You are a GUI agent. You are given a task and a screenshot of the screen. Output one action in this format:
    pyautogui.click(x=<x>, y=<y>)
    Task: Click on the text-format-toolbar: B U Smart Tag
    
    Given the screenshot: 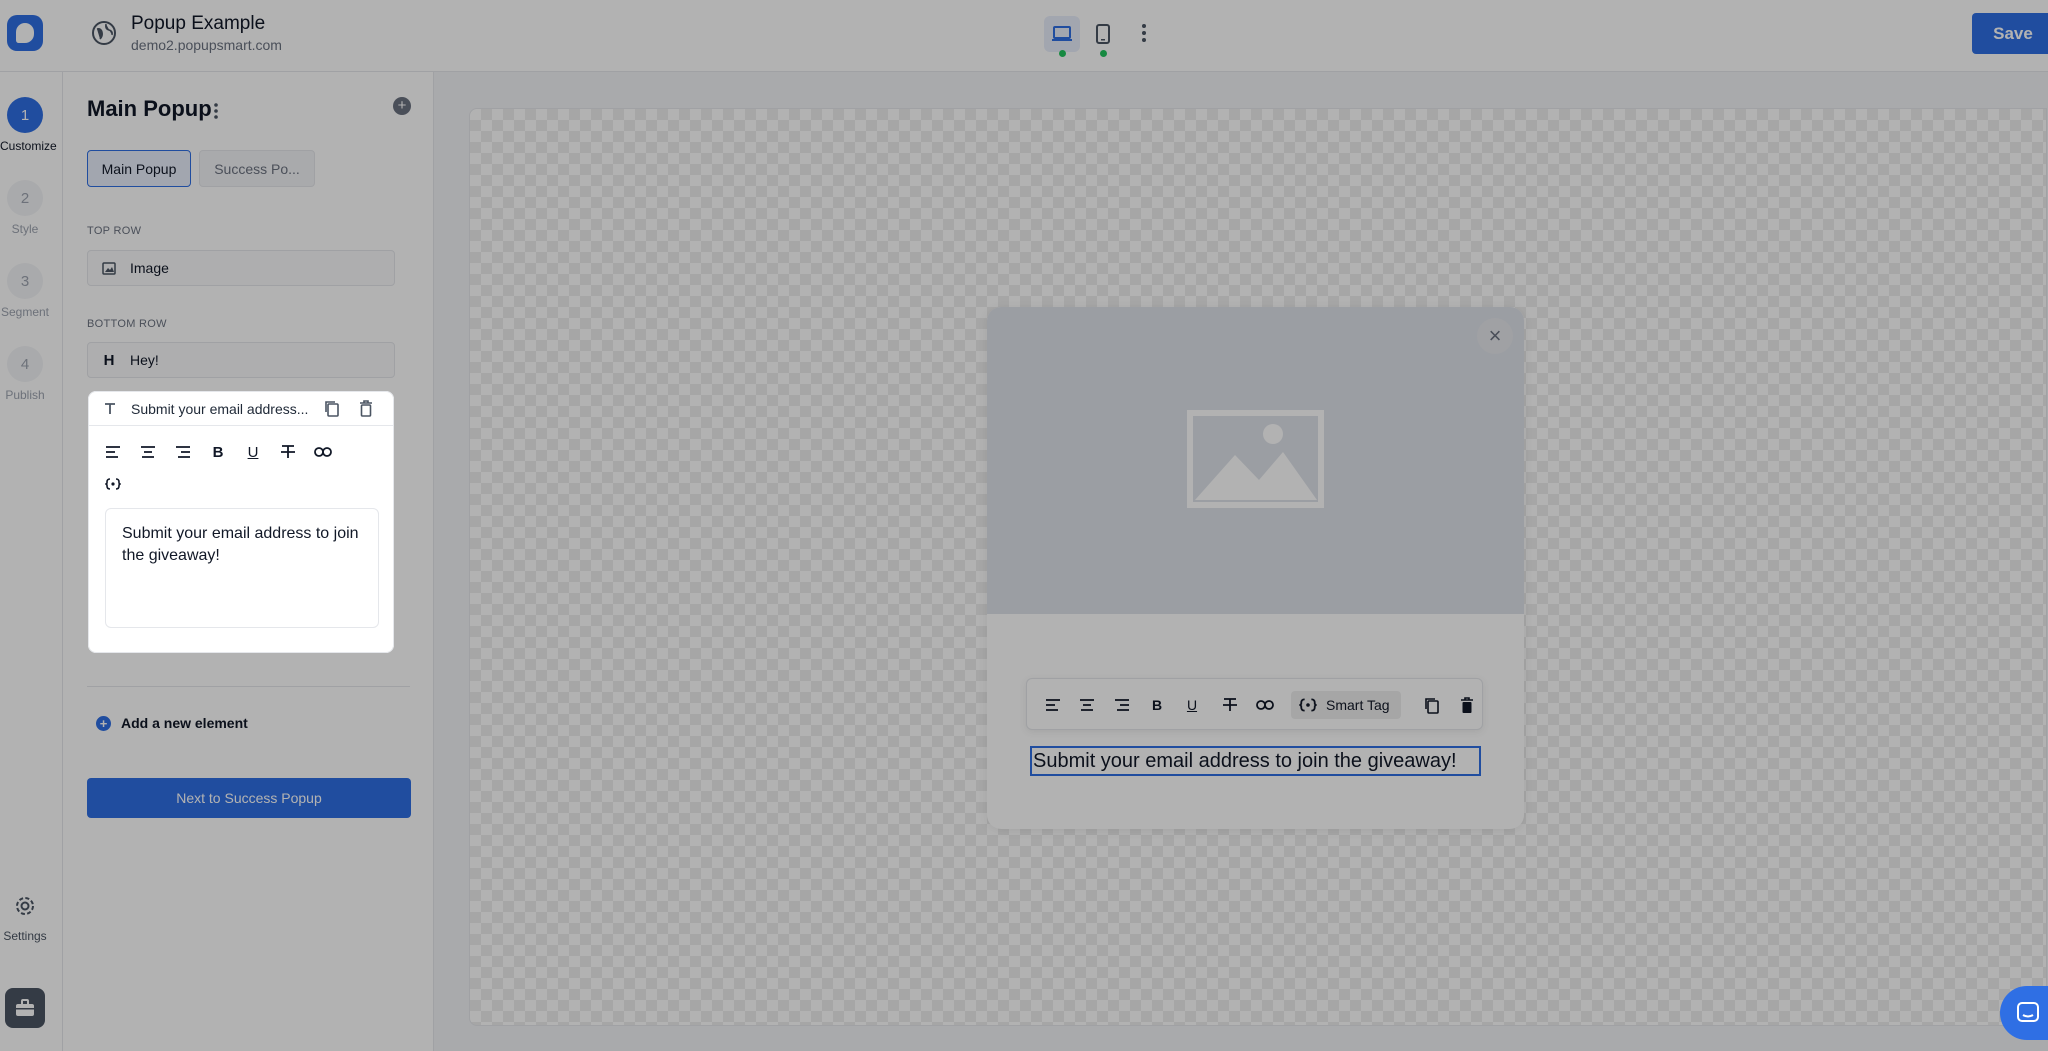 What is the action you would take?
    pyautogui.click(x=1254, y=704)
    